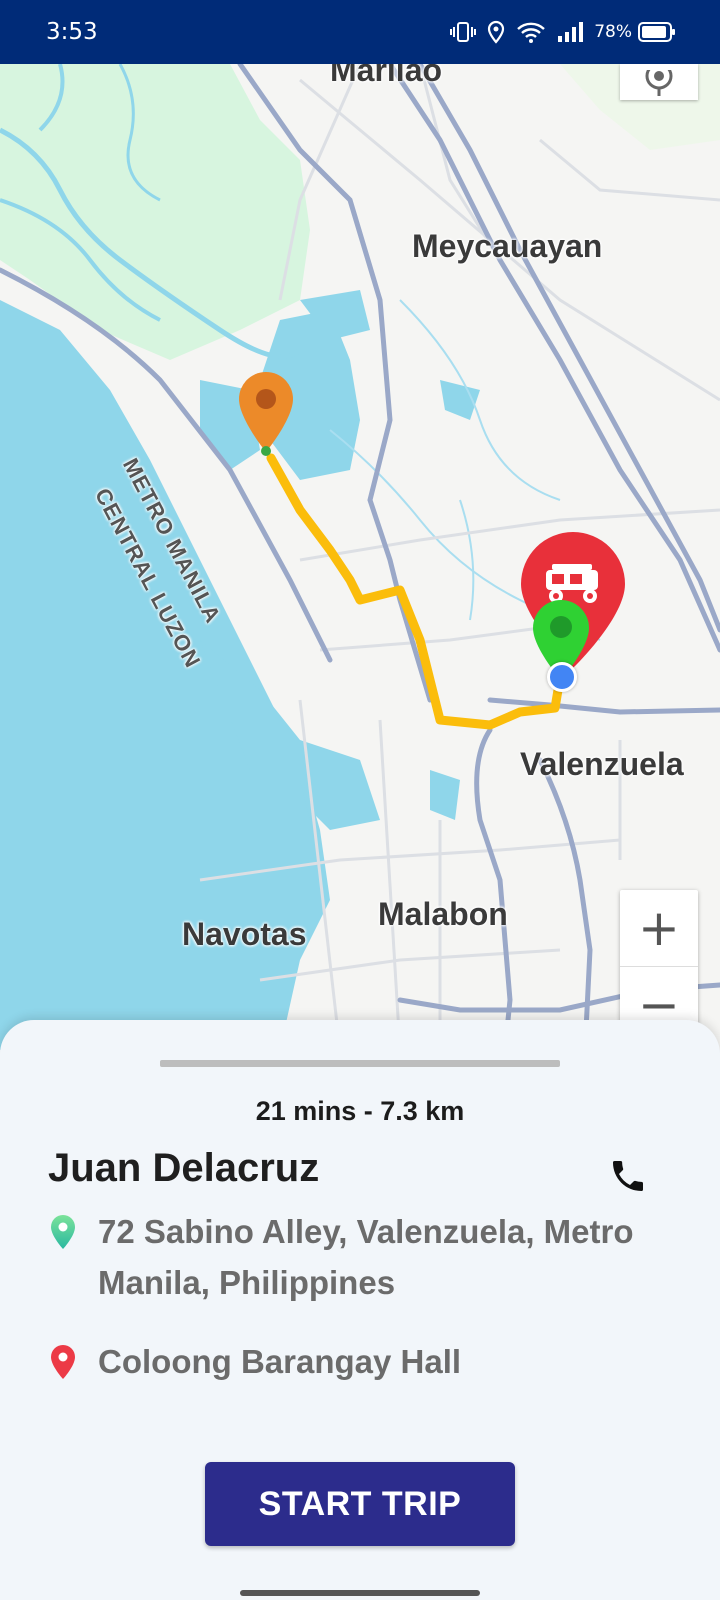  Describe the element at coordinates (571, 32) in the screenshot. I see `signal-icon` at that location.